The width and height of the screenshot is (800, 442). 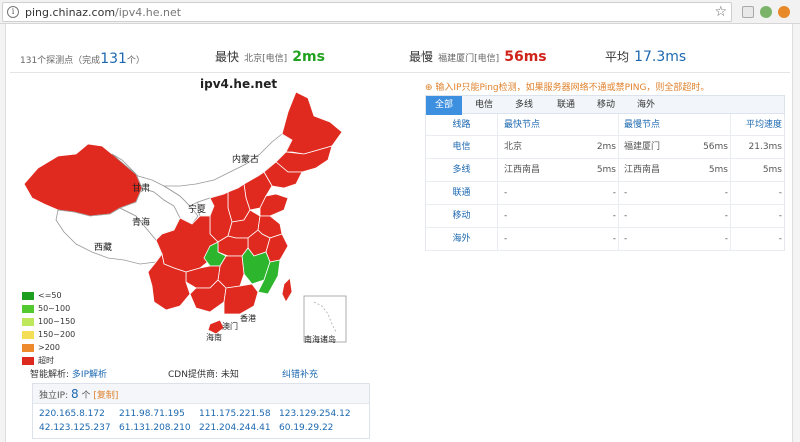 What do you see at coordinates (70, 12) in the screenshot?
I see `url-host: ping.chinaz.com` at bounding box center [70, 12].